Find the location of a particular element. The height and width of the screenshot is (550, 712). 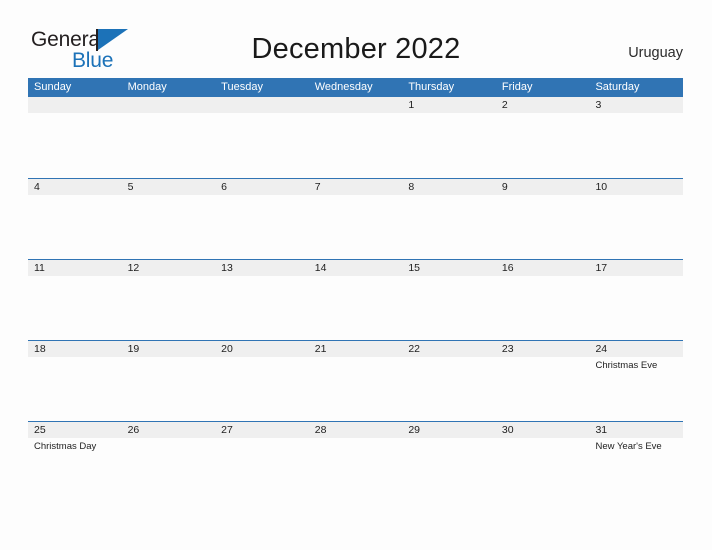

day-number: 27 is located at coordinates (227, 430).